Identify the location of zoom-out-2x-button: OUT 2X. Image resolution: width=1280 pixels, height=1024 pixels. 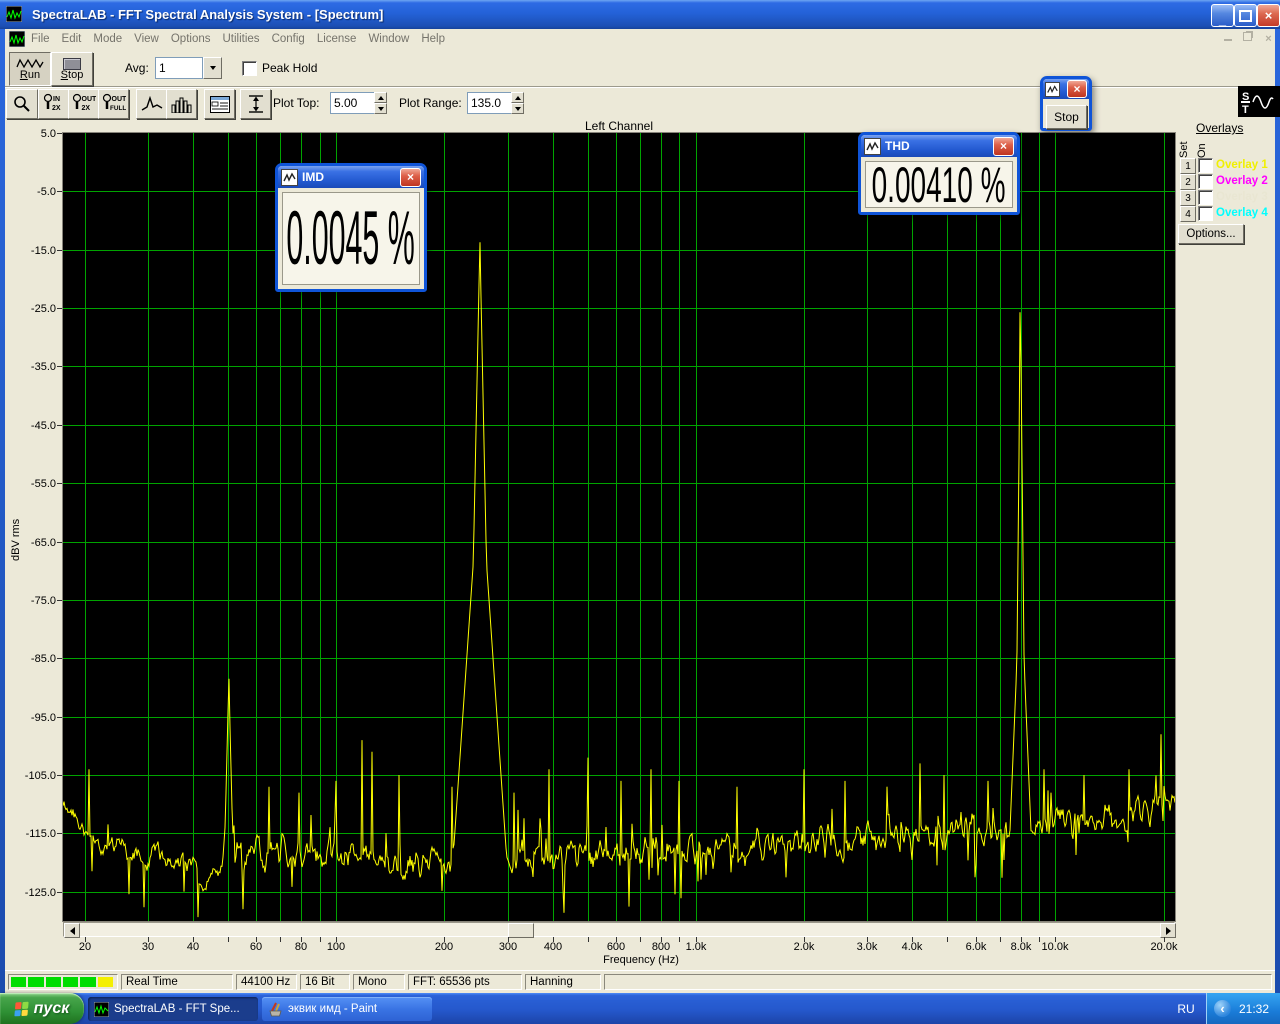
(83, 104).